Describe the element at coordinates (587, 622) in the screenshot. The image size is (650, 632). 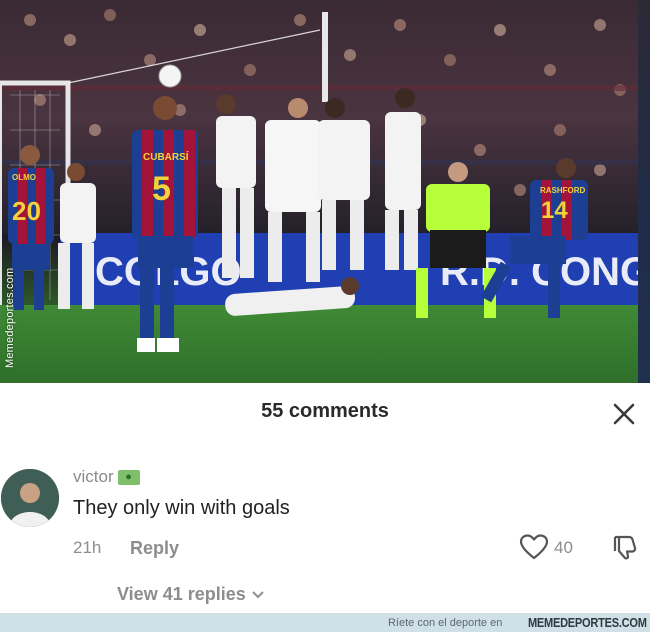
I see `footer-brand: MEMEDEPORTES.COM` at that location.